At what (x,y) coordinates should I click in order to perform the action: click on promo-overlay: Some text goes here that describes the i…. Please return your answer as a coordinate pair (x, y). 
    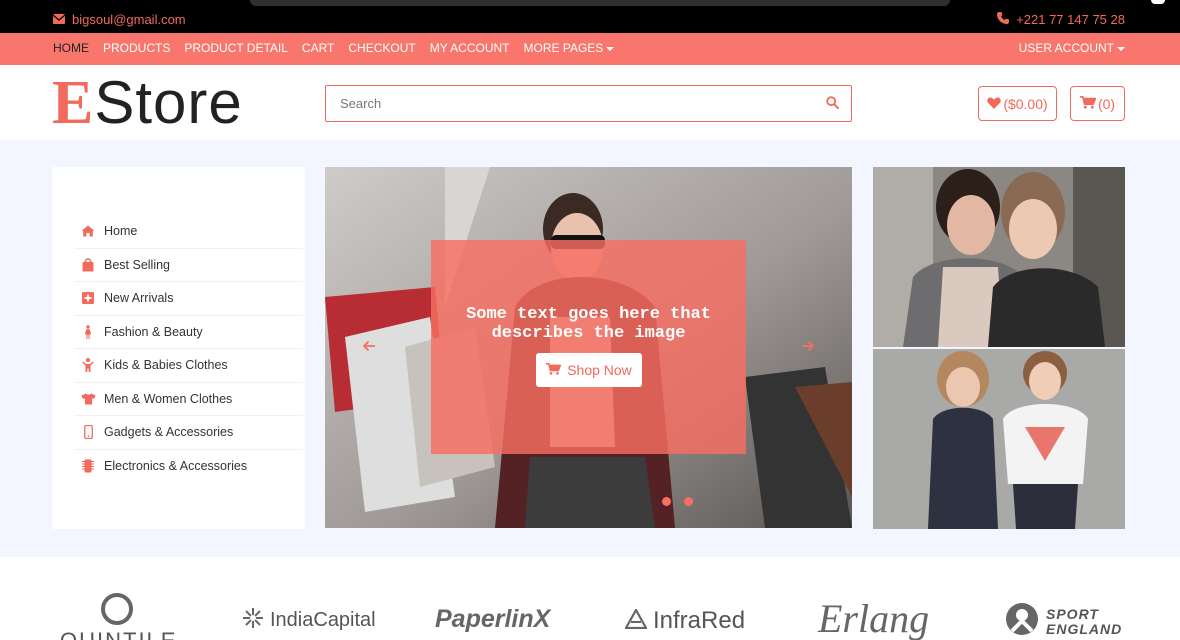
    Looking at the image, I should click on (588, 347).